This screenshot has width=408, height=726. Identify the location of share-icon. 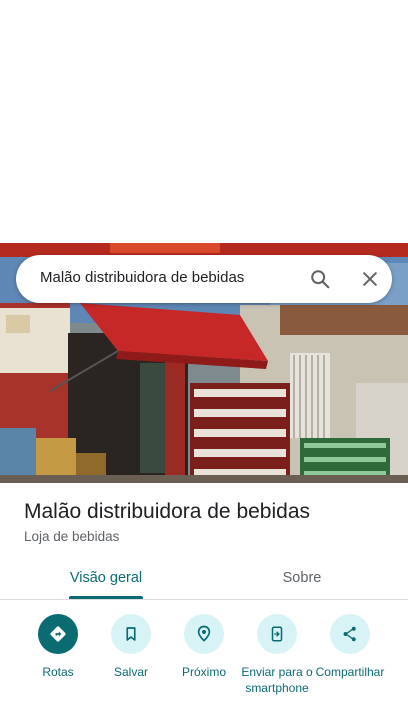
(349, 634).